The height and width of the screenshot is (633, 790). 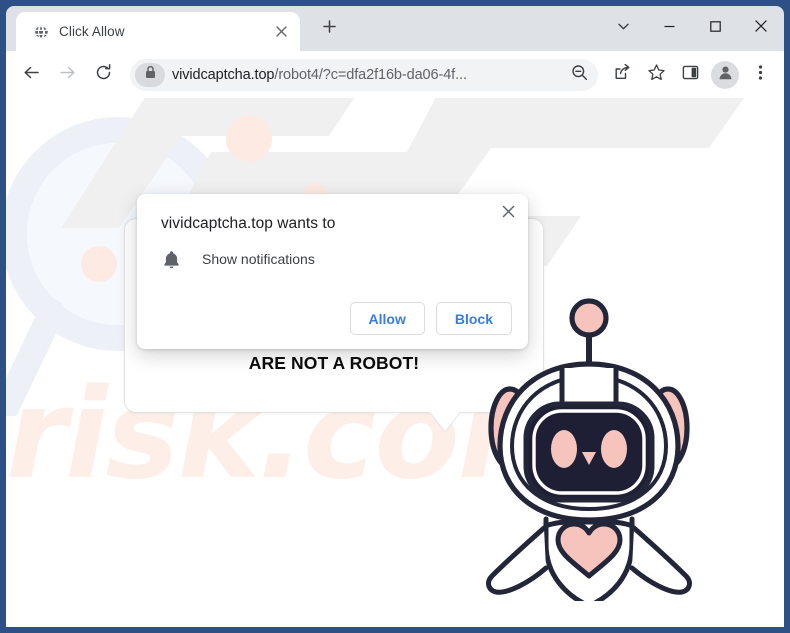 I want to click on url-host: vividcaptcha.top, so click(x=223, y=74).